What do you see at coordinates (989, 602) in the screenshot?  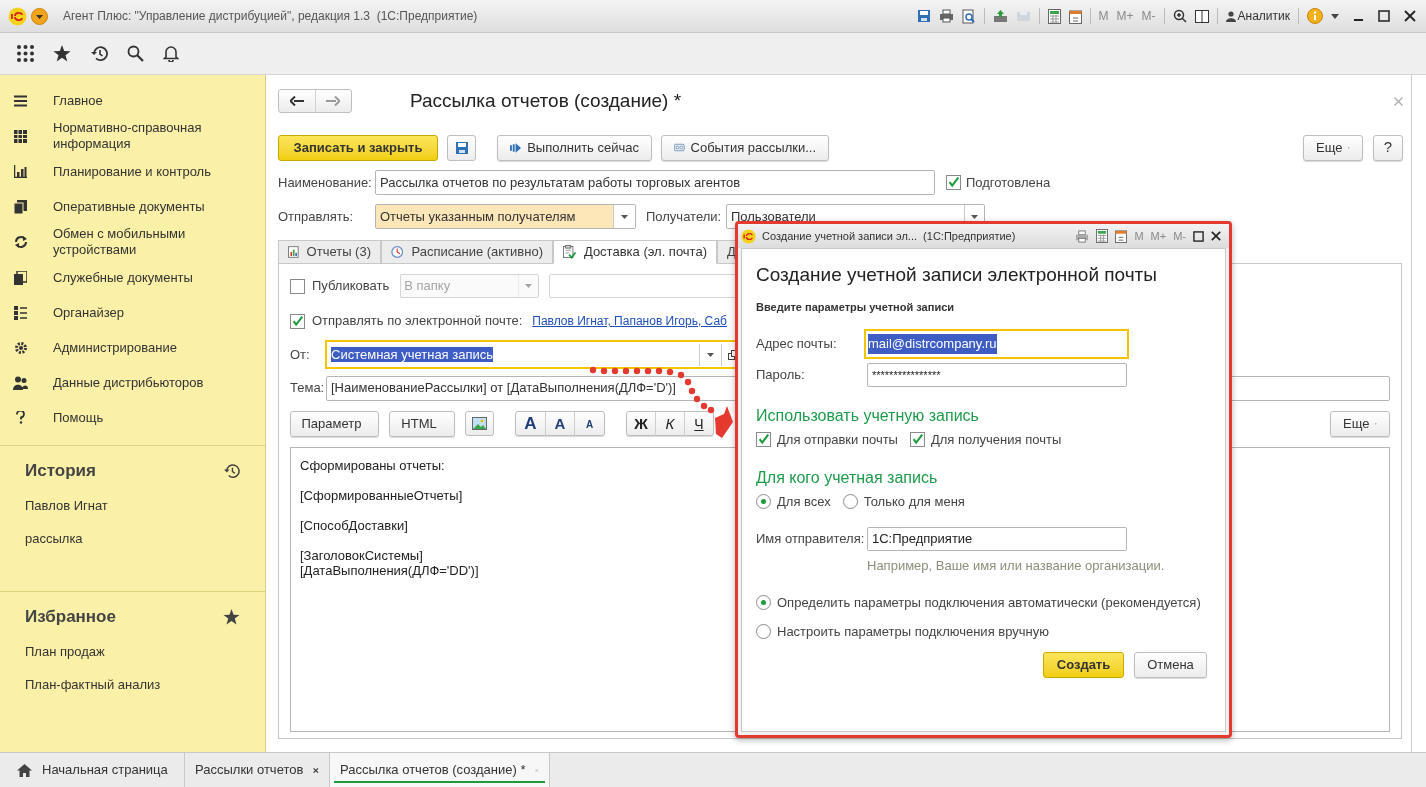 I see `radio-label: Определить параметры подключения автоматически (рекомендуется)` at bounding box center [989, 602].